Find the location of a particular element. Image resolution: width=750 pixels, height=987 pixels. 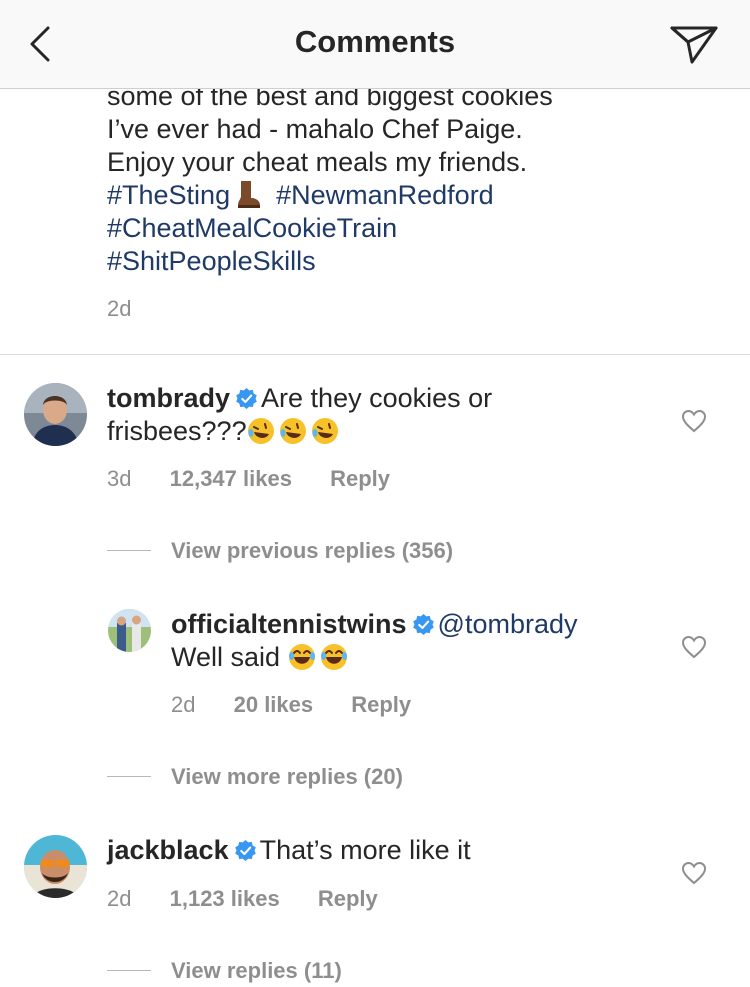

caption-hashtag-line: #TheSting #NewmanRedford is located at coordinates (407, 195).